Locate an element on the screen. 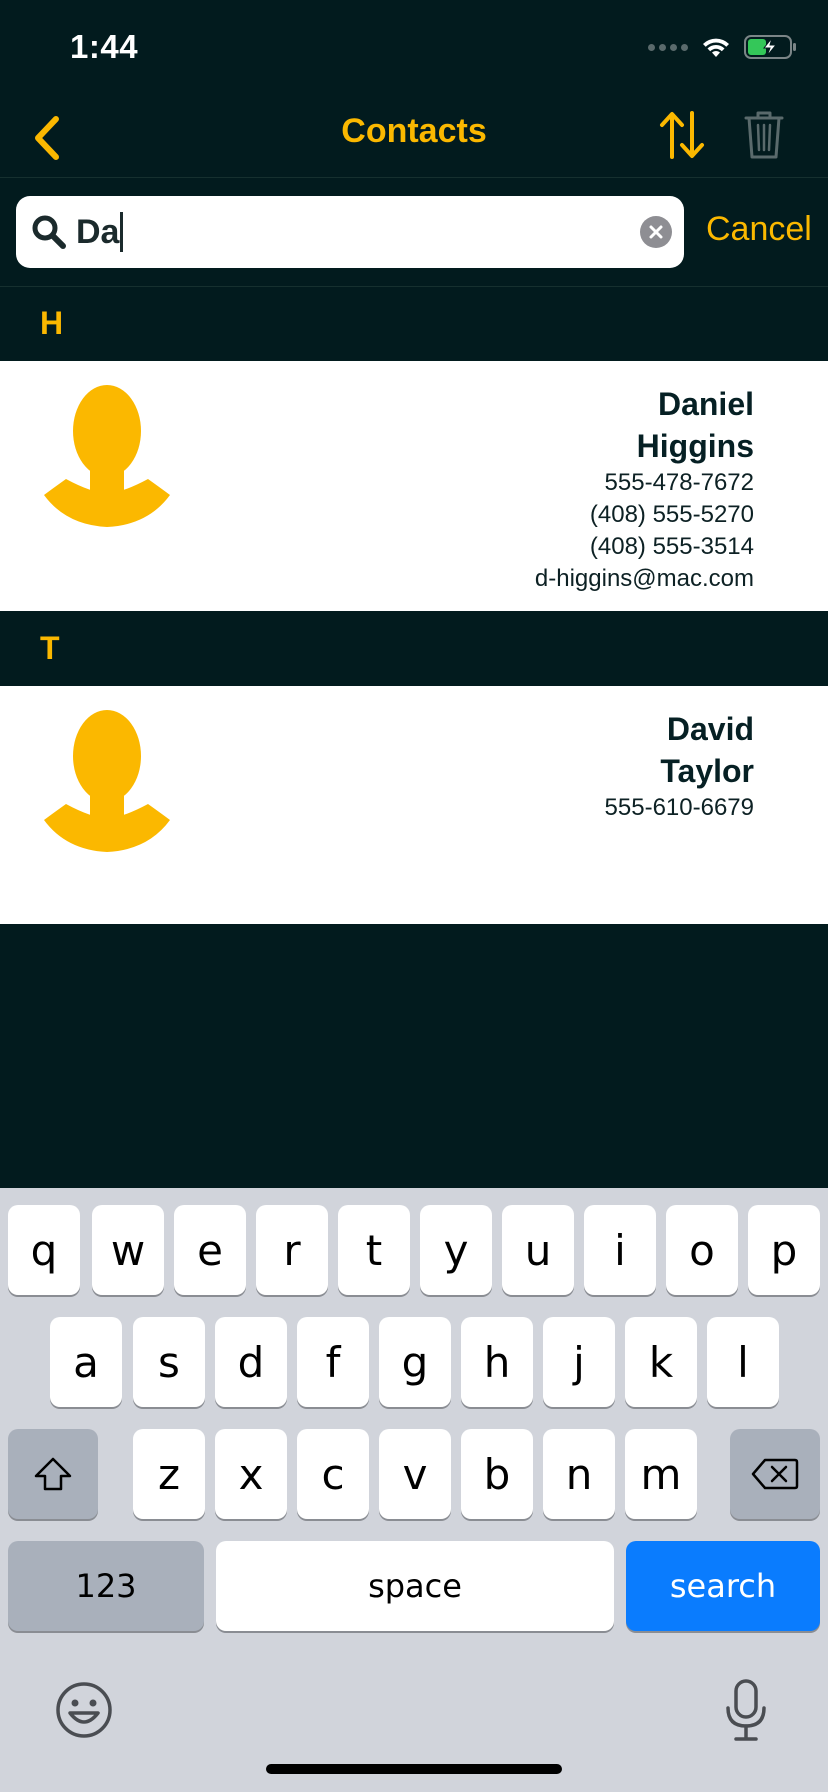  clear-icon is located at coordinates (656, 232).